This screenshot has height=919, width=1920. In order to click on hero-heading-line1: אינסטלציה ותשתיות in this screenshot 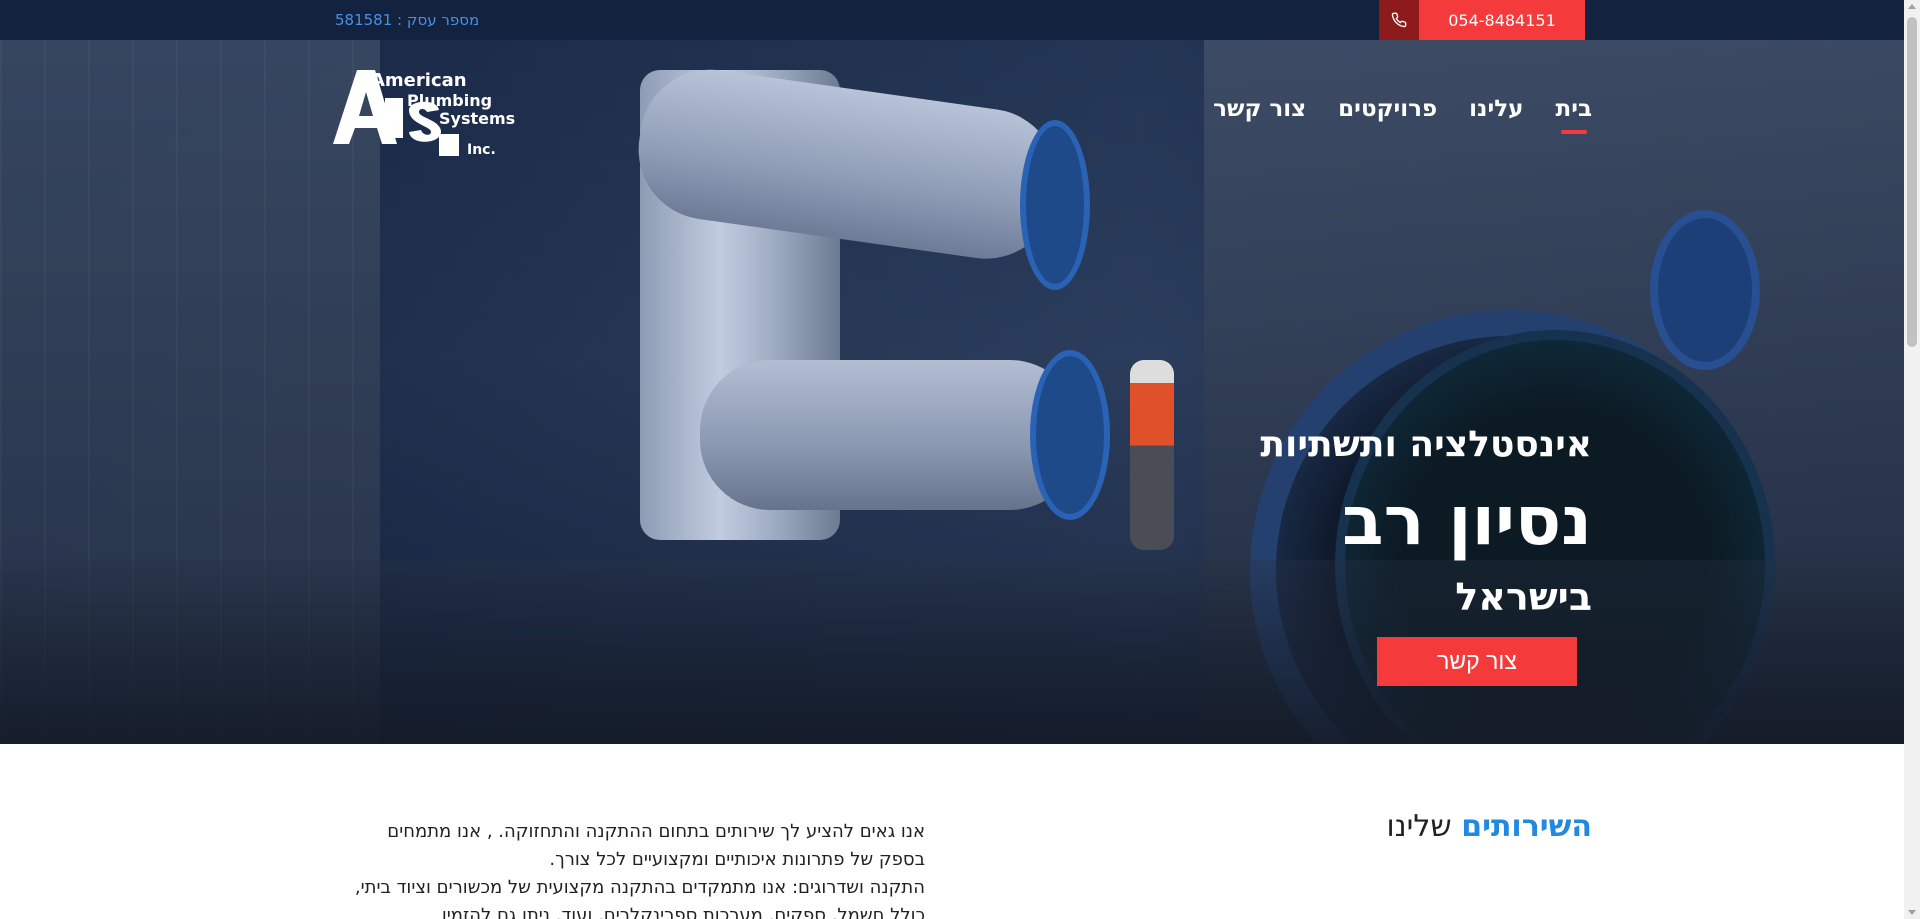, I will do `click(1426, 444)`.